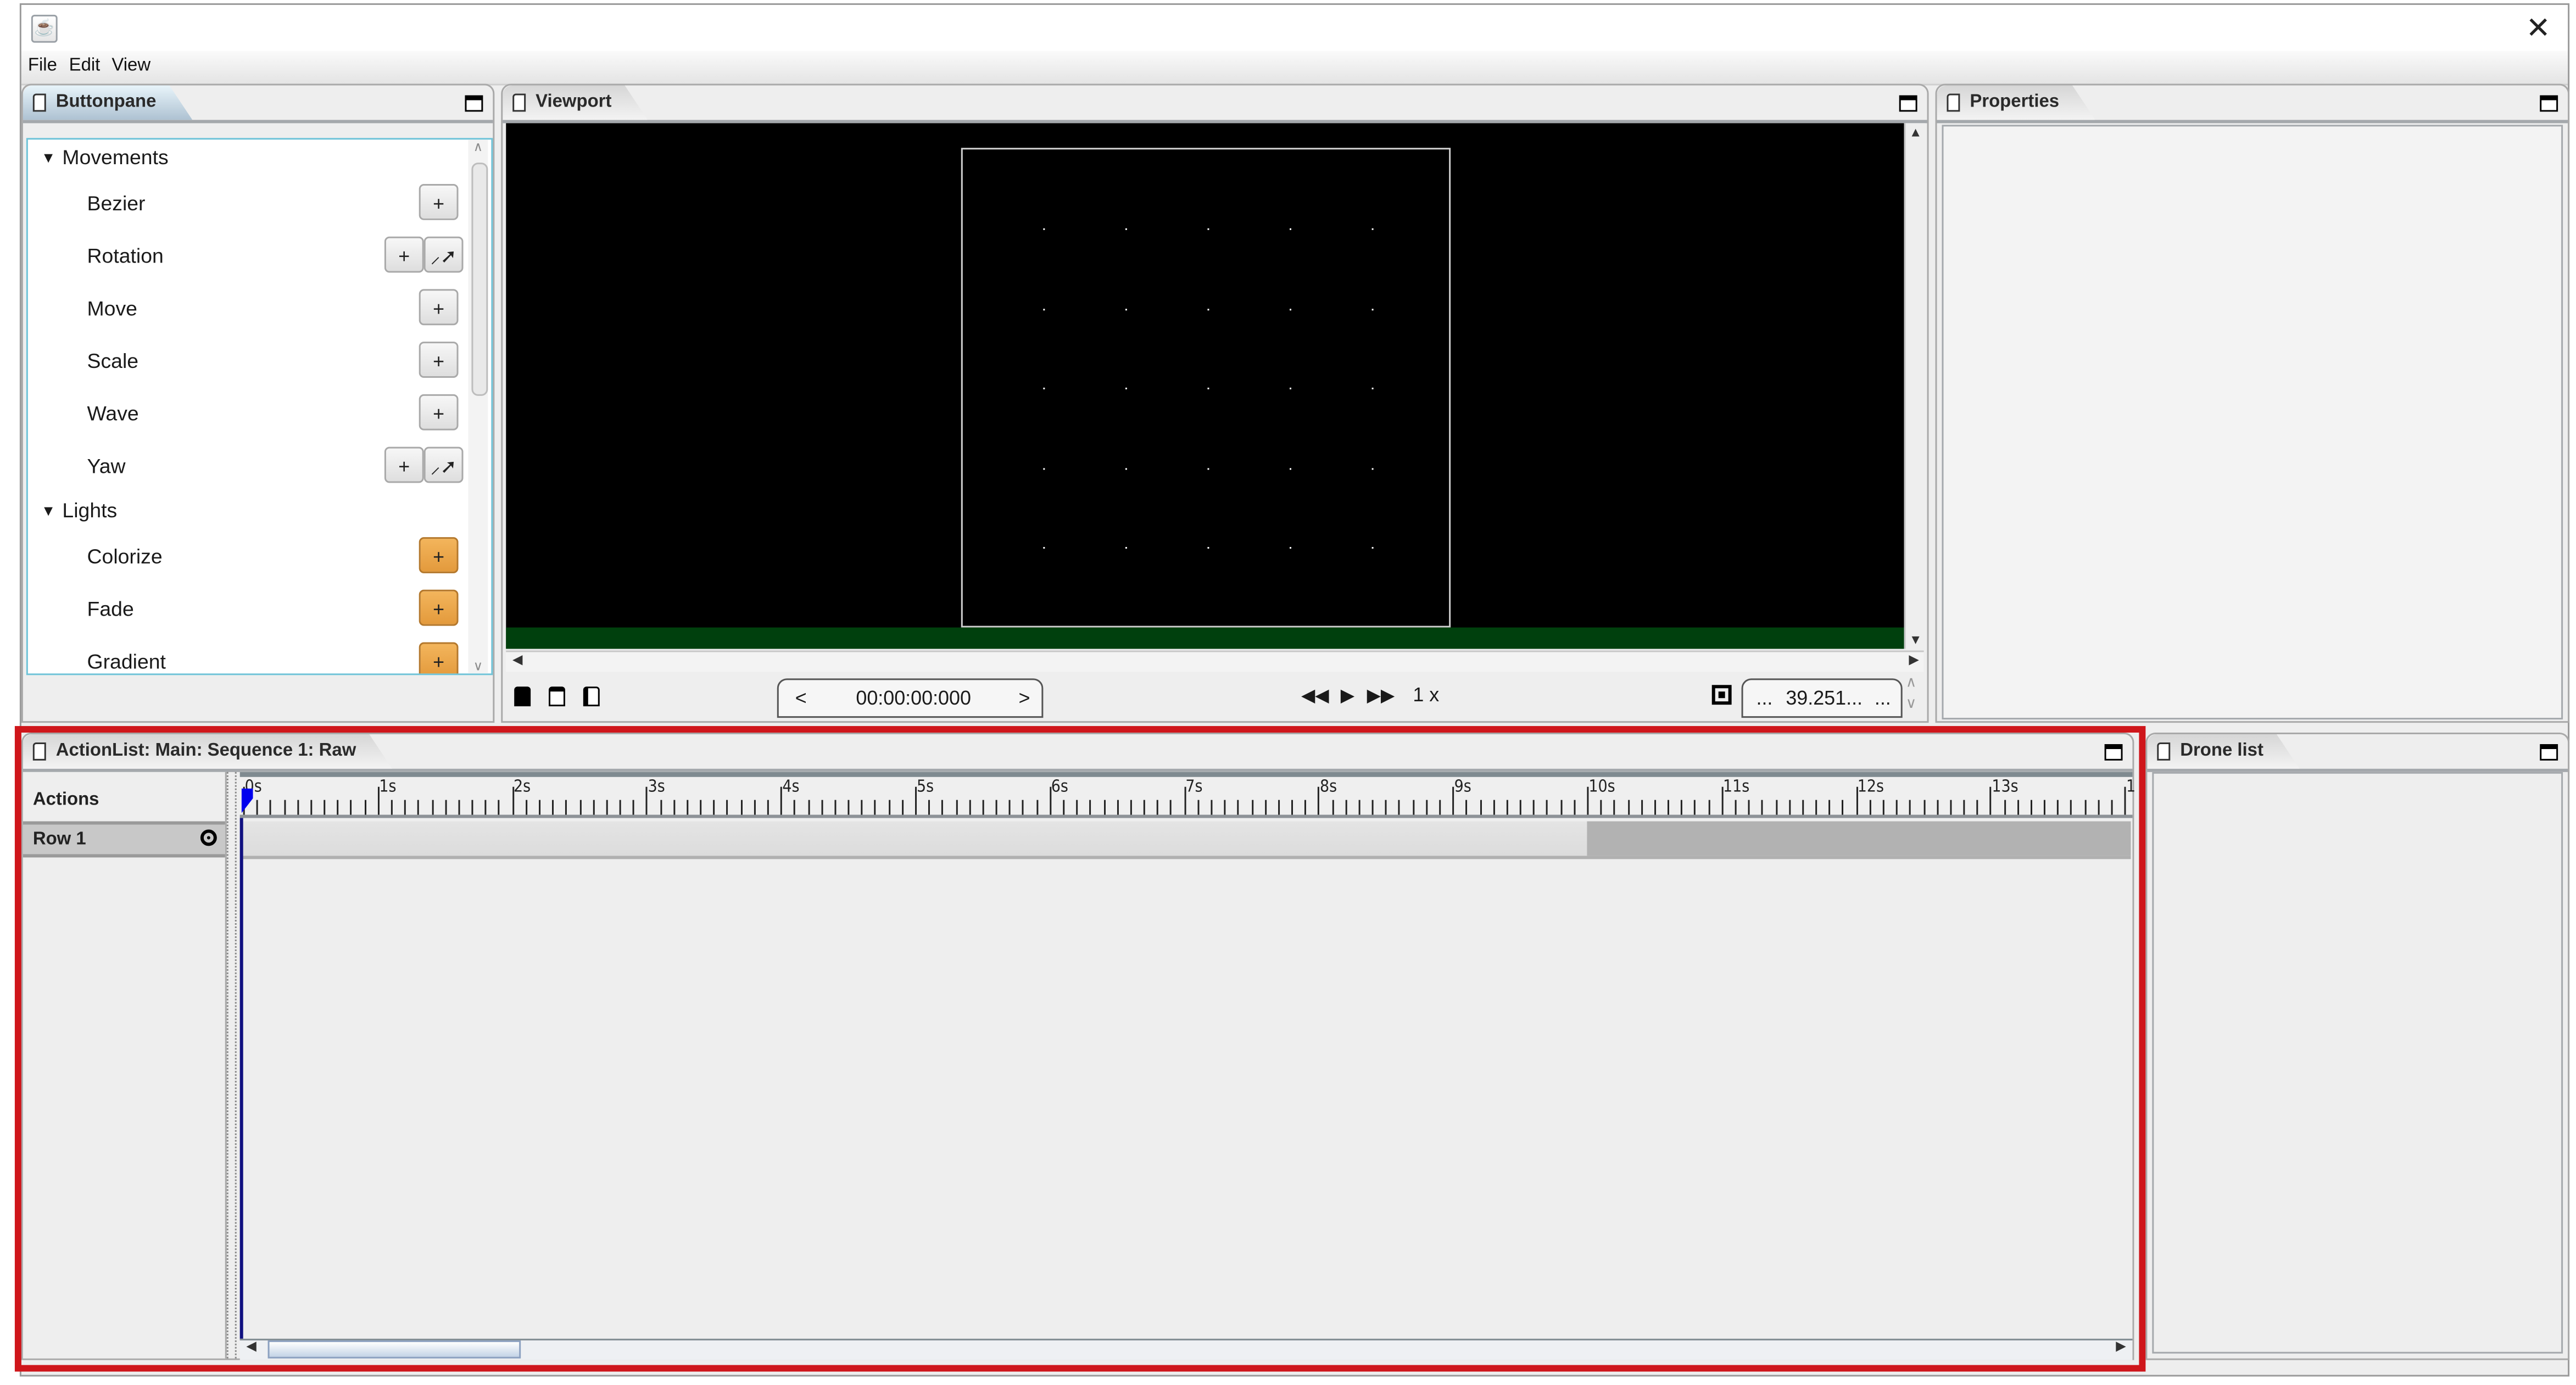  Describe the element at coordinates (478, 146) in the screenshot. I see `scroll-up-icon: ∧` at that location.